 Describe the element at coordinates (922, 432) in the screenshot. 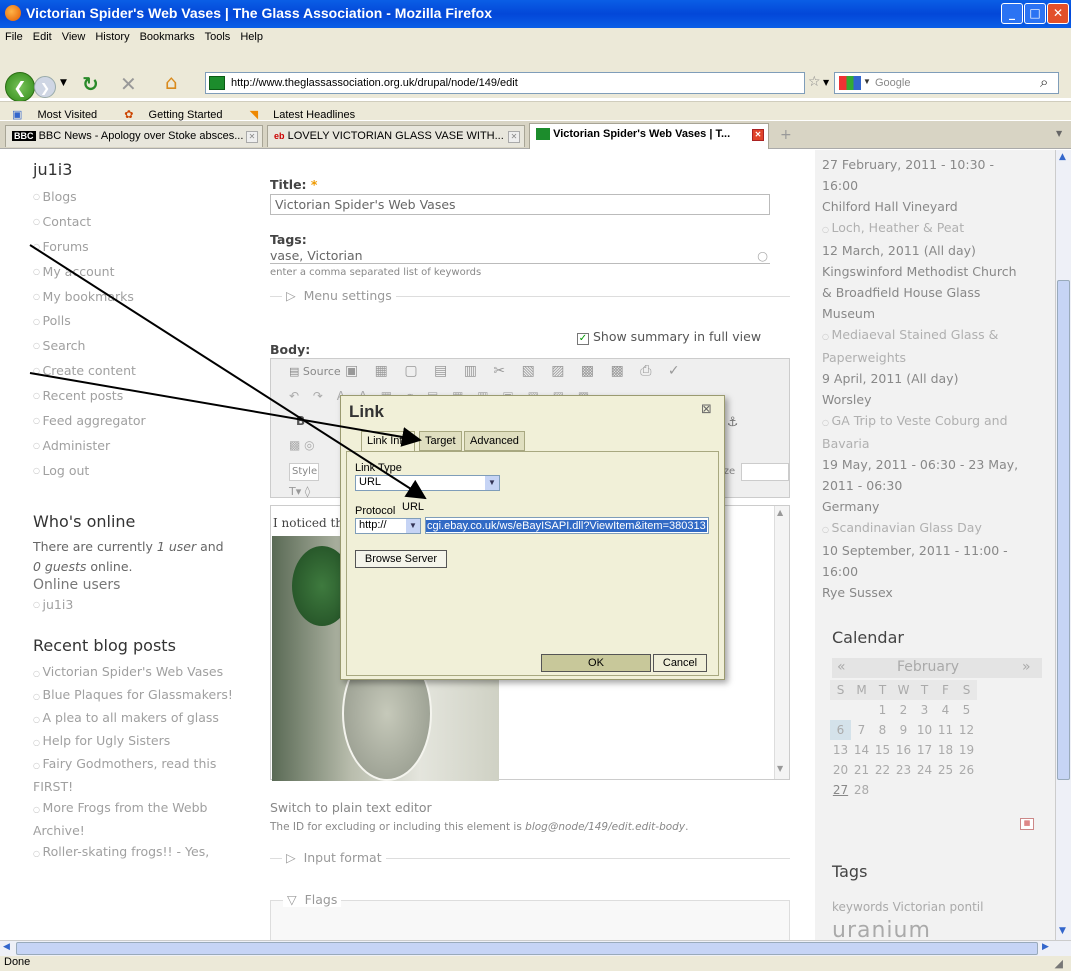

I see `event-title-link: GA Trip to Veste Coburg and Bavaria` at that location.